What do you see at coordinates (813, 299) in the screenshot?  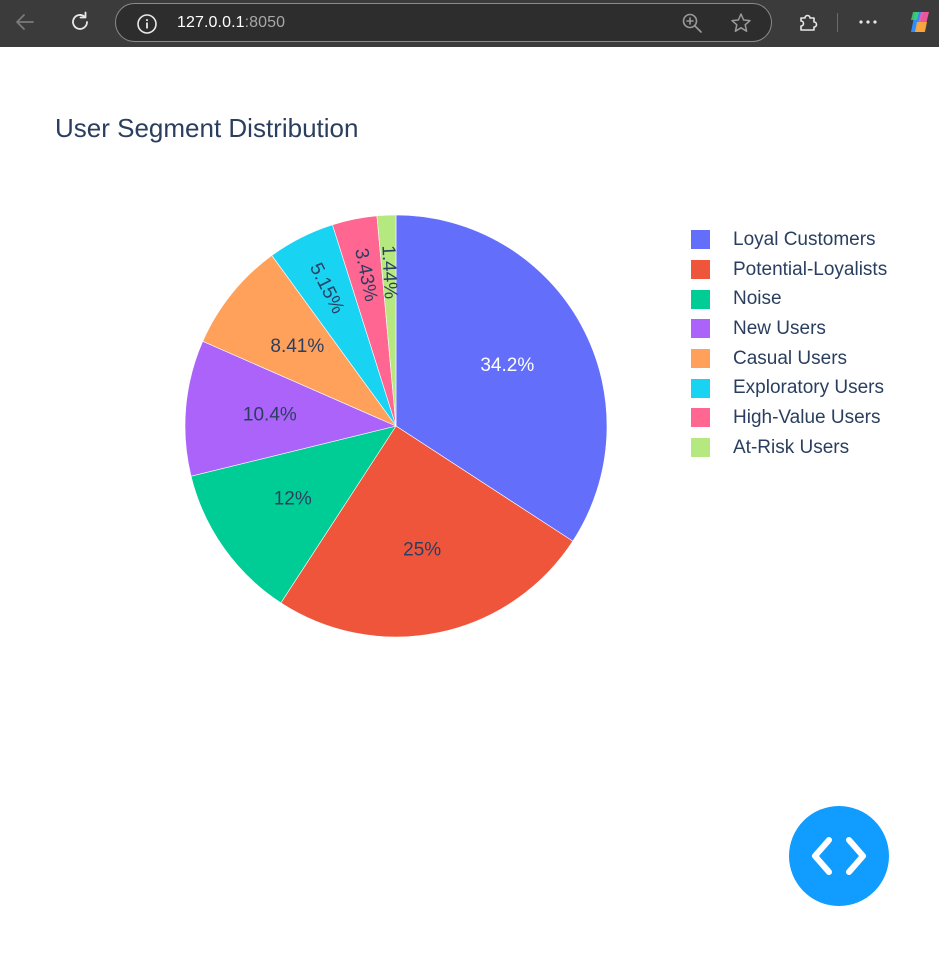 I see `legend-item-noise: Noise` at bounding box center [813, 299].